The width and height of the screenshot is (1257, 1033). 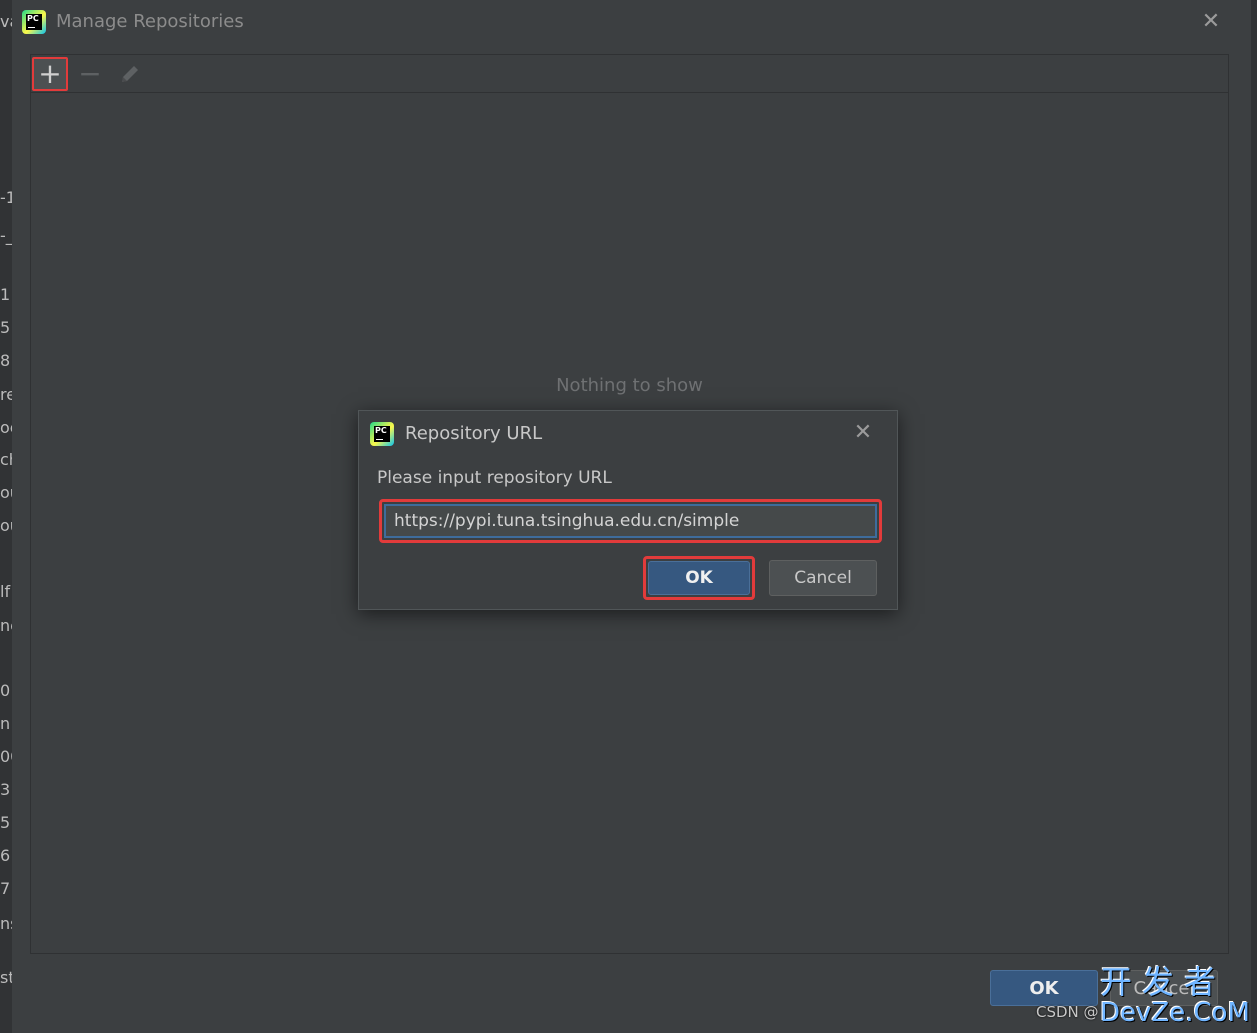 What do you see at coordinates (5, 723) in the screenshot?
I see `background-text-fragment: n` at bounding box center [5, 723].